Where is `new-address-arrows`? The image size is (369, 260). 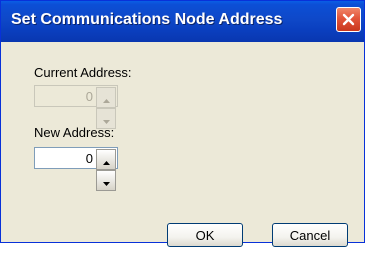 new-address-arrows is located at coordinates (106, 170).